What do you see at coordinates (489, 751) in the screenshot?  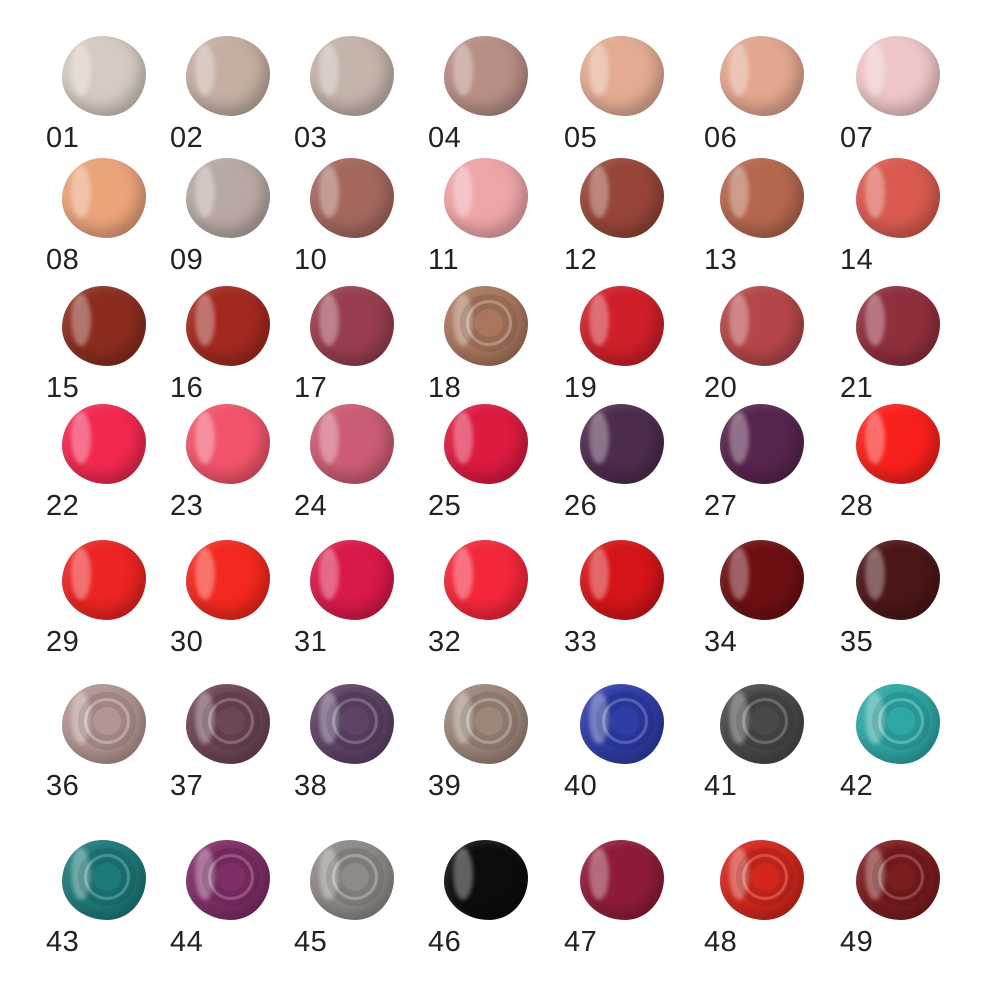 I see `shade-swatch-39: 39` at bounding box center [489, 751].